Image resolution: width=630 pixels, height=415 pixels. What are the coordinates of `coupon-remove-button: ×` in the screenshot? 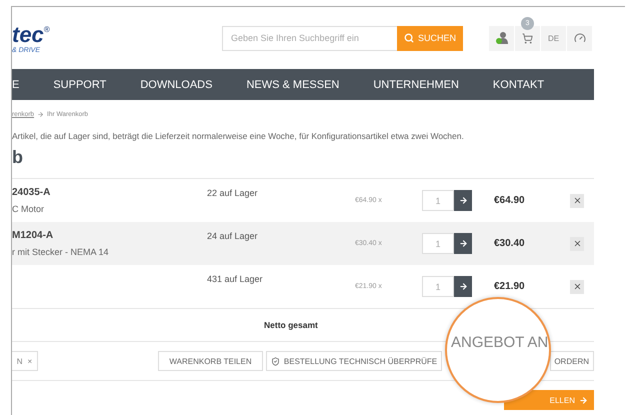 It's located at (30, 361).